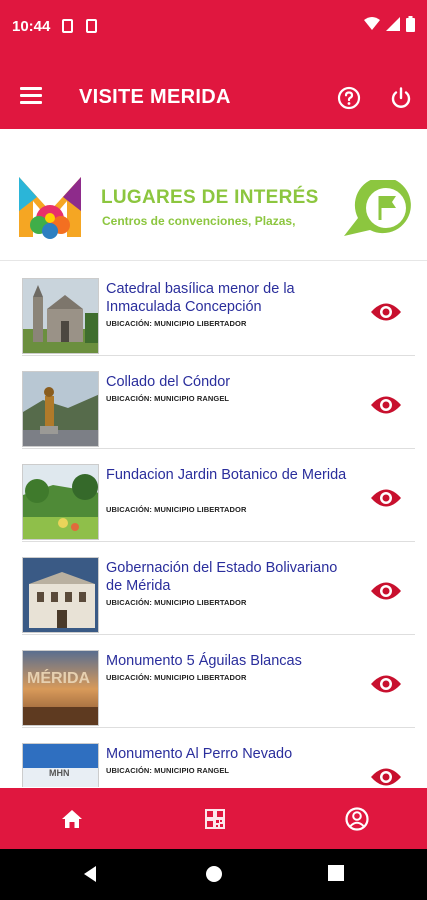 This screenshot has width=427, height=900. What do you see at coordinates (204, 661) in the screenshot?
I see `place-name: Monumento 5 Águilas Blancas` at bounding box center [204, 661].